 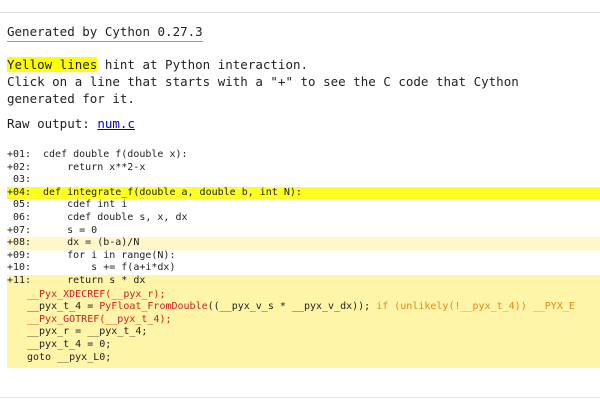 What do you see at coordinates (19, 192) in the screenshot?
I see `line-number: +04:` at bounding box center [19, 192].